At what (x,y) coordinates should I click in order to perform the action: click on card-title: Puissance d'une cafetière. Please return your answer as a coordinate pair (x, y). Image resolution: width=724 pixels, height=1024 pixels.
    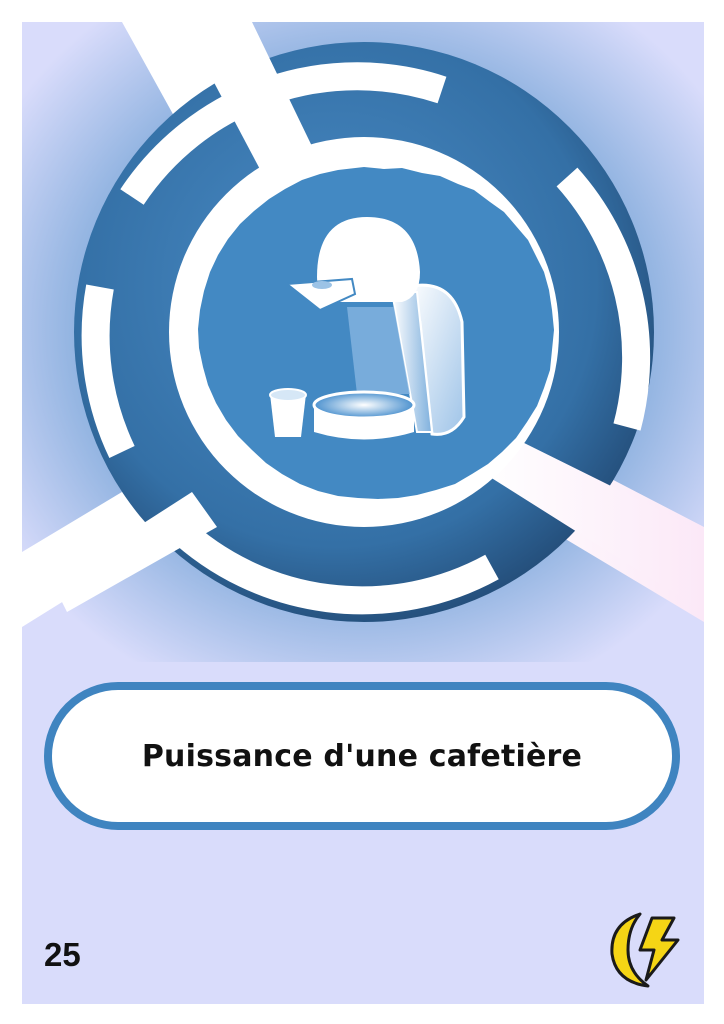
    Looking at the image, I should click on (362, 756).